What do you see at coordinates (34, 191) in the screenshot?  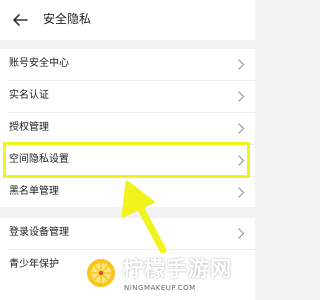 I see `menu-item-label: 黑名单管理` at bounding box center [34, 191].